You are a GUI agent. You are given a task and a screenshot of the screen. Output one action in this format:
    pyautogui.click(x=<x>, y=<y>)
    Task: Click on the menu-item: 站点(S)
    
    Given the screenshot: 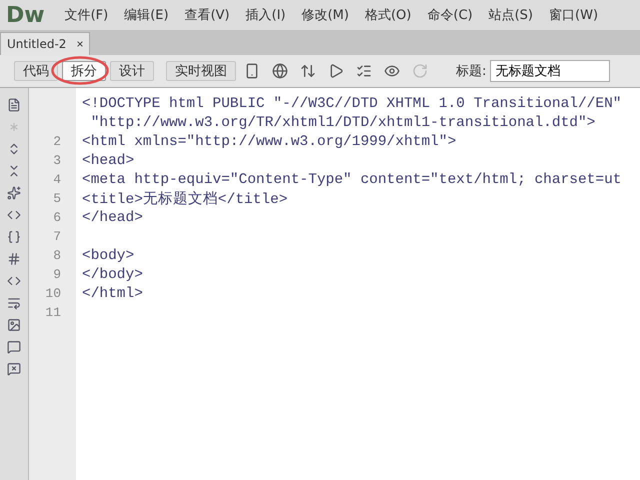 What is the action you would take?
    pyautogui.click(x=511, y=15)
    